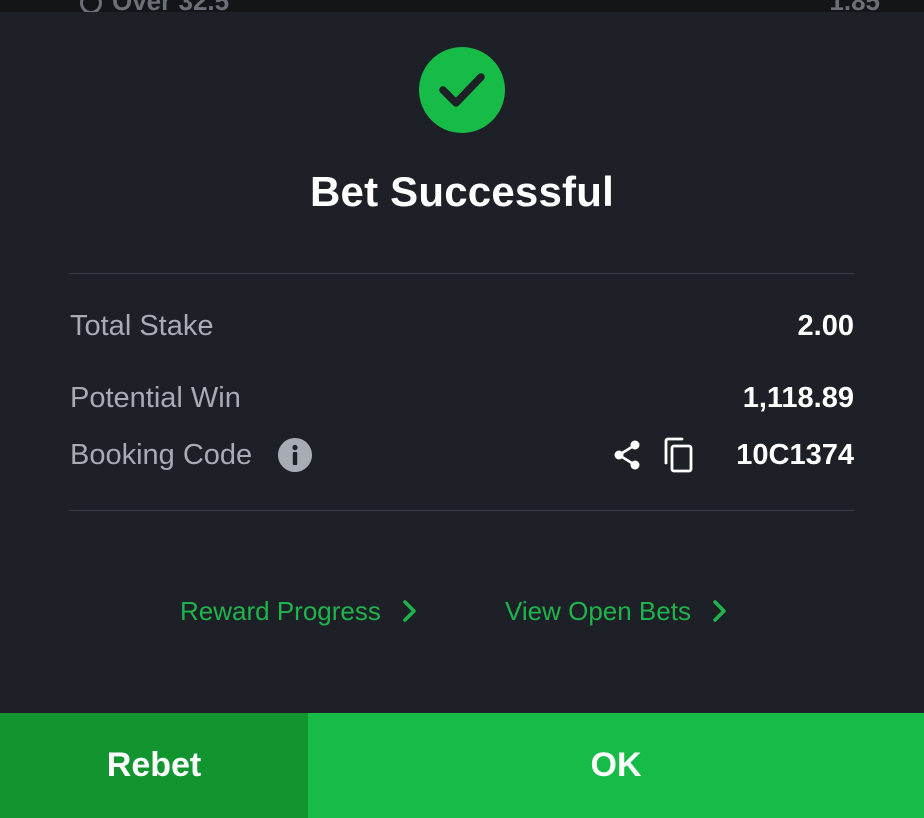 This screenshot has width=924, height=818. Describe the element at coordinates (155, 398) in the screenshot. I see `potential-win-label: Potential Win` at that location.